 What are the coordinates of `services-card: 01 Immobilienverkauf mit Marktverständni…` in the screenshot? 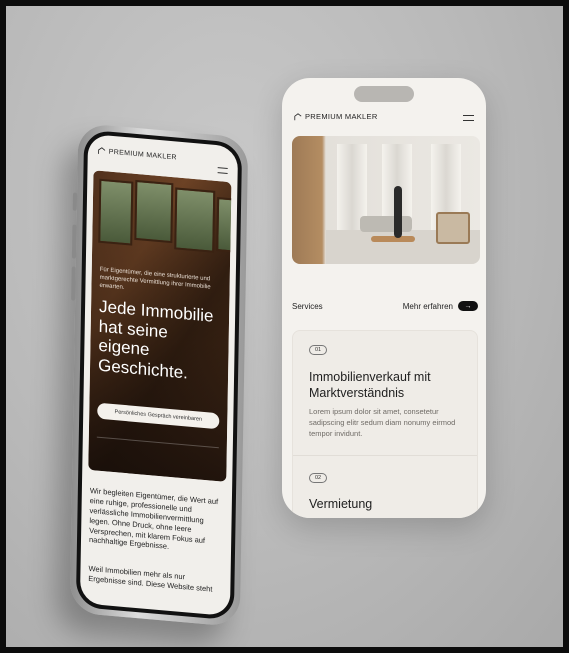 It's located at (385, 424).